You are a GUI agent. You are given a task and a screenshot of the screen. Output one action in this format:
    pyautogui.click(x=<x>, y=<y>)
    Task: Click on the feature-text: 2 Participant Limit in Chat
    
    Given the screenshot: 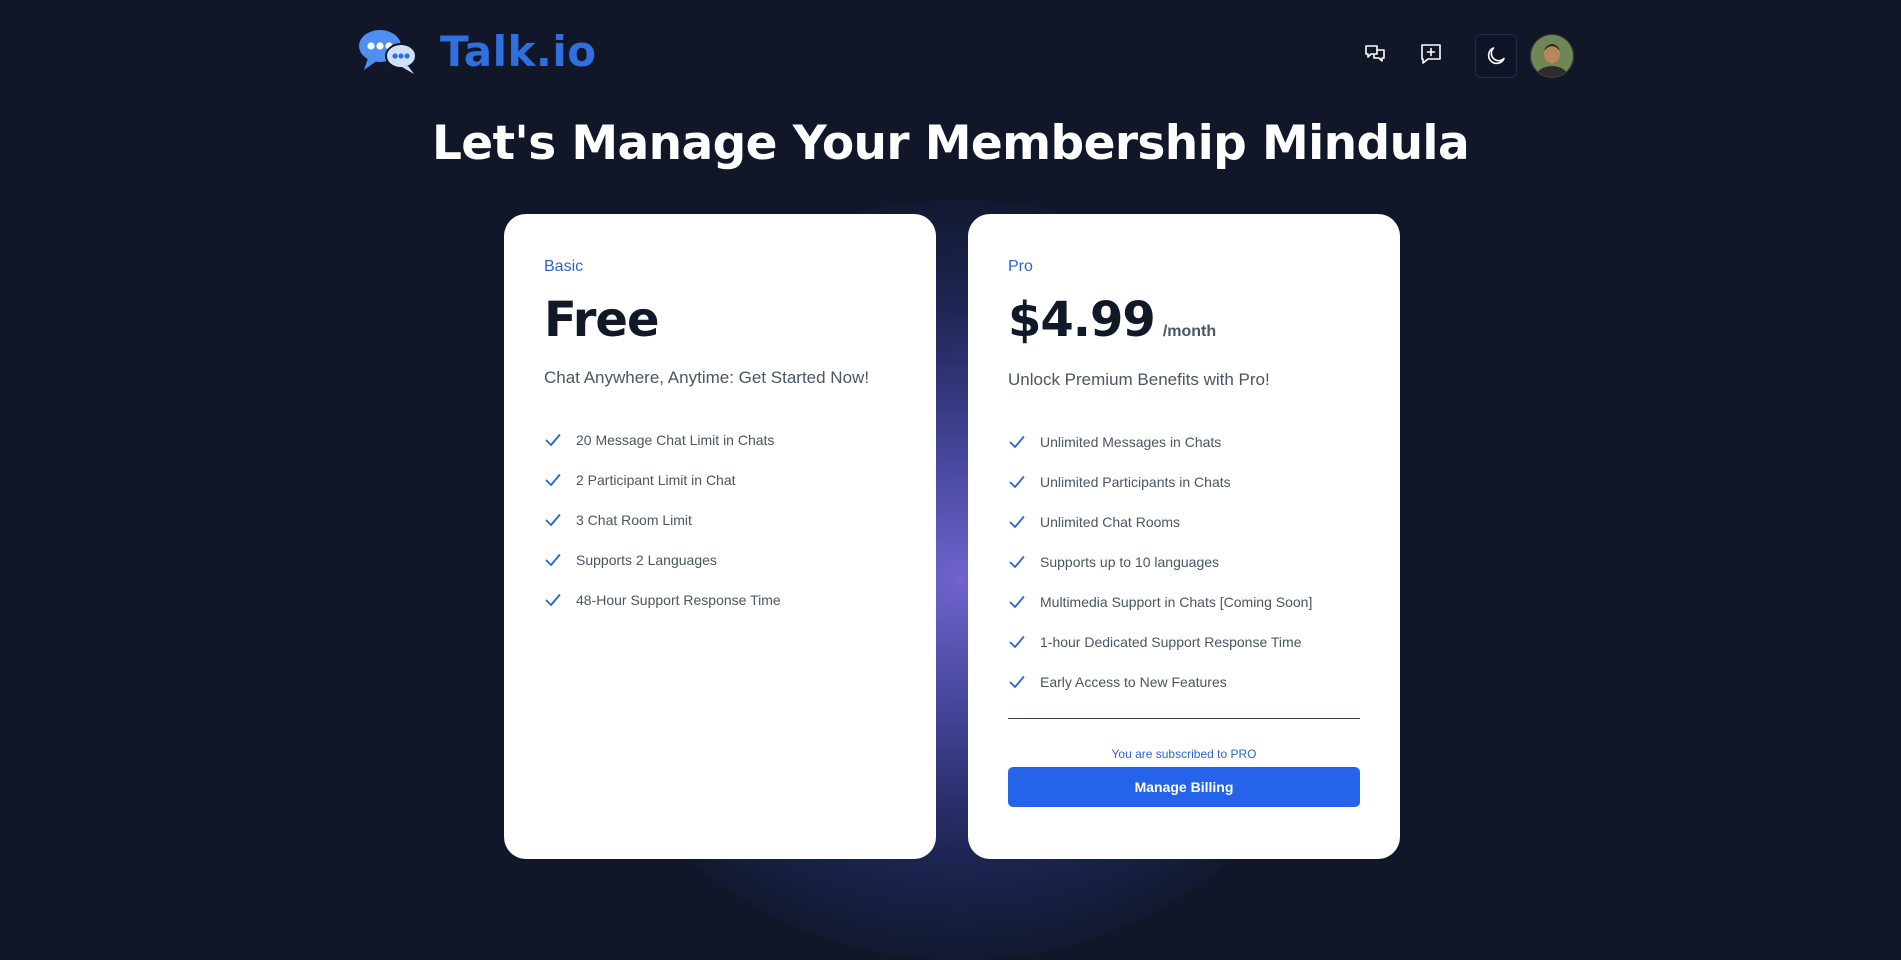 What is the action you would take?
    pyautogui.click(x=656, y=480)
    